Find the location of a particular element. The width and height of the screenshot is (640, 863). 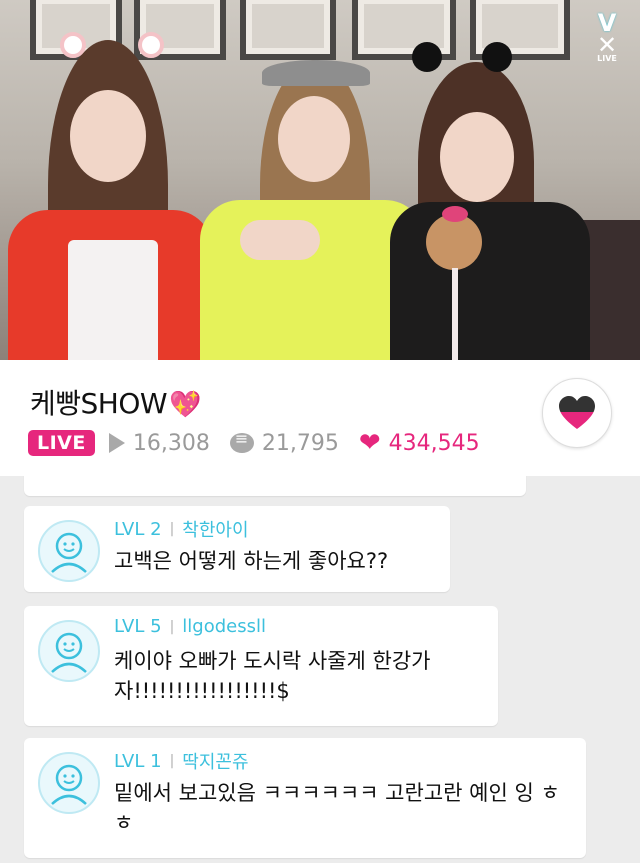

user-level: LVL 1 is located at coordinates (138, 761).